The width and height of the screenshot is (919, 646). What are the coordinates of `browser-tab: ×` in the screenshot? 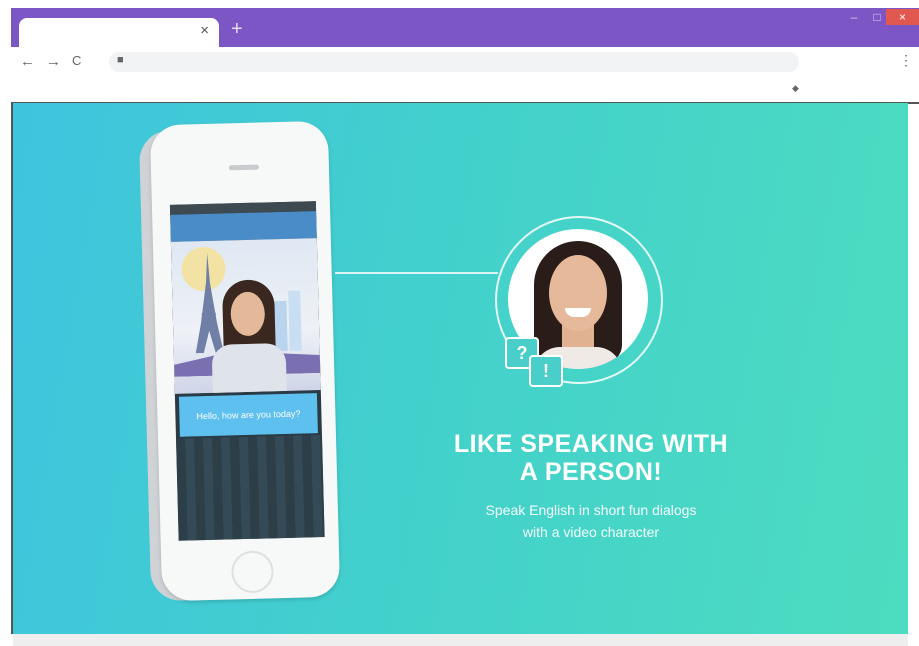 It's located at (119, 32).